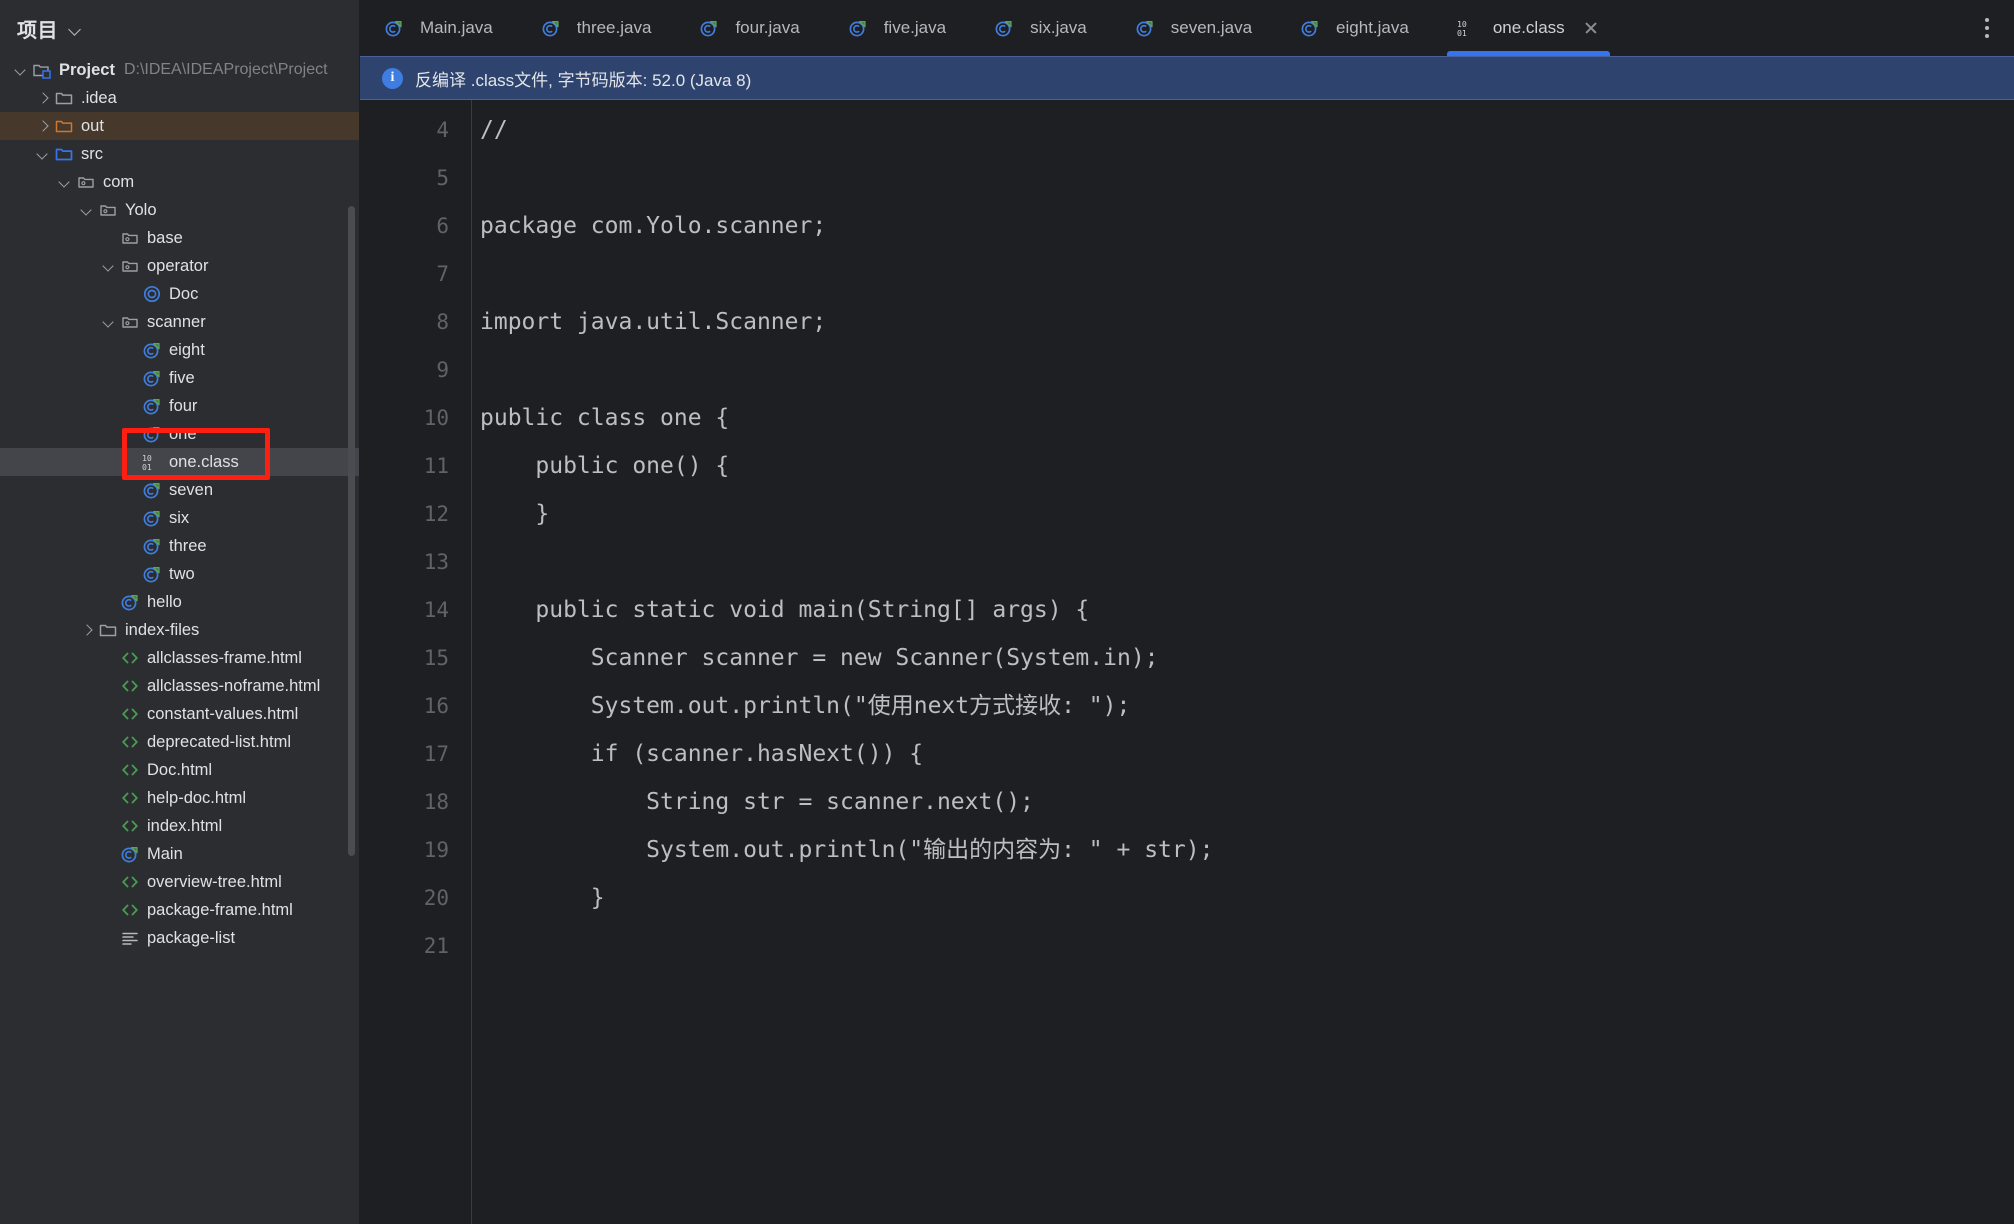 The width and height of the screenshot is (2014, 1224). I want to click on editor-tab-five-java: five.java, so click(897, 28).